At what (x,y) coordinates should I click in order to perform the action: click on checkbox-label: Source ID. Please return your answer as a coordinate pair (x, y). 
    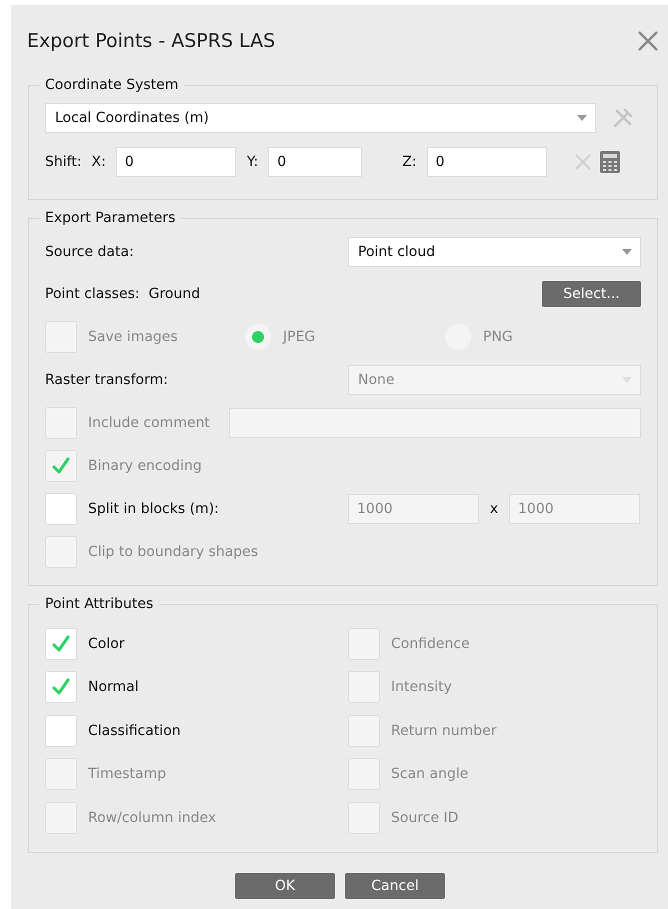
    Looking at the image, I should click on (424, 818).